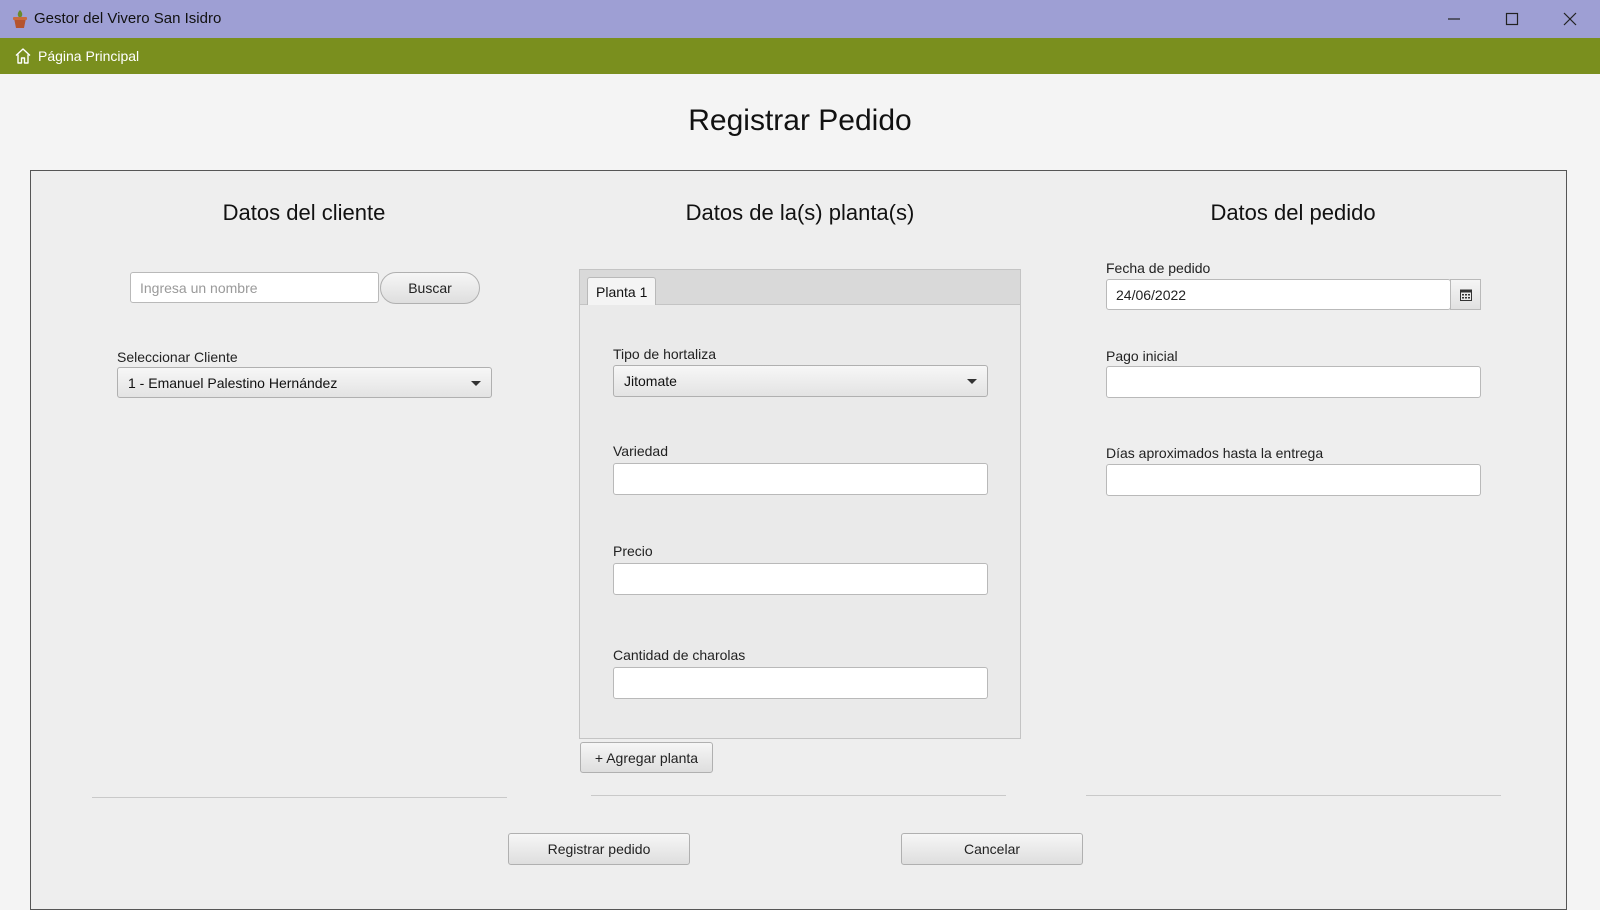  Describe the element at coordinates (800, 381) in the screenshot. I see `vegetable-type-select: Jitomate` at that location.